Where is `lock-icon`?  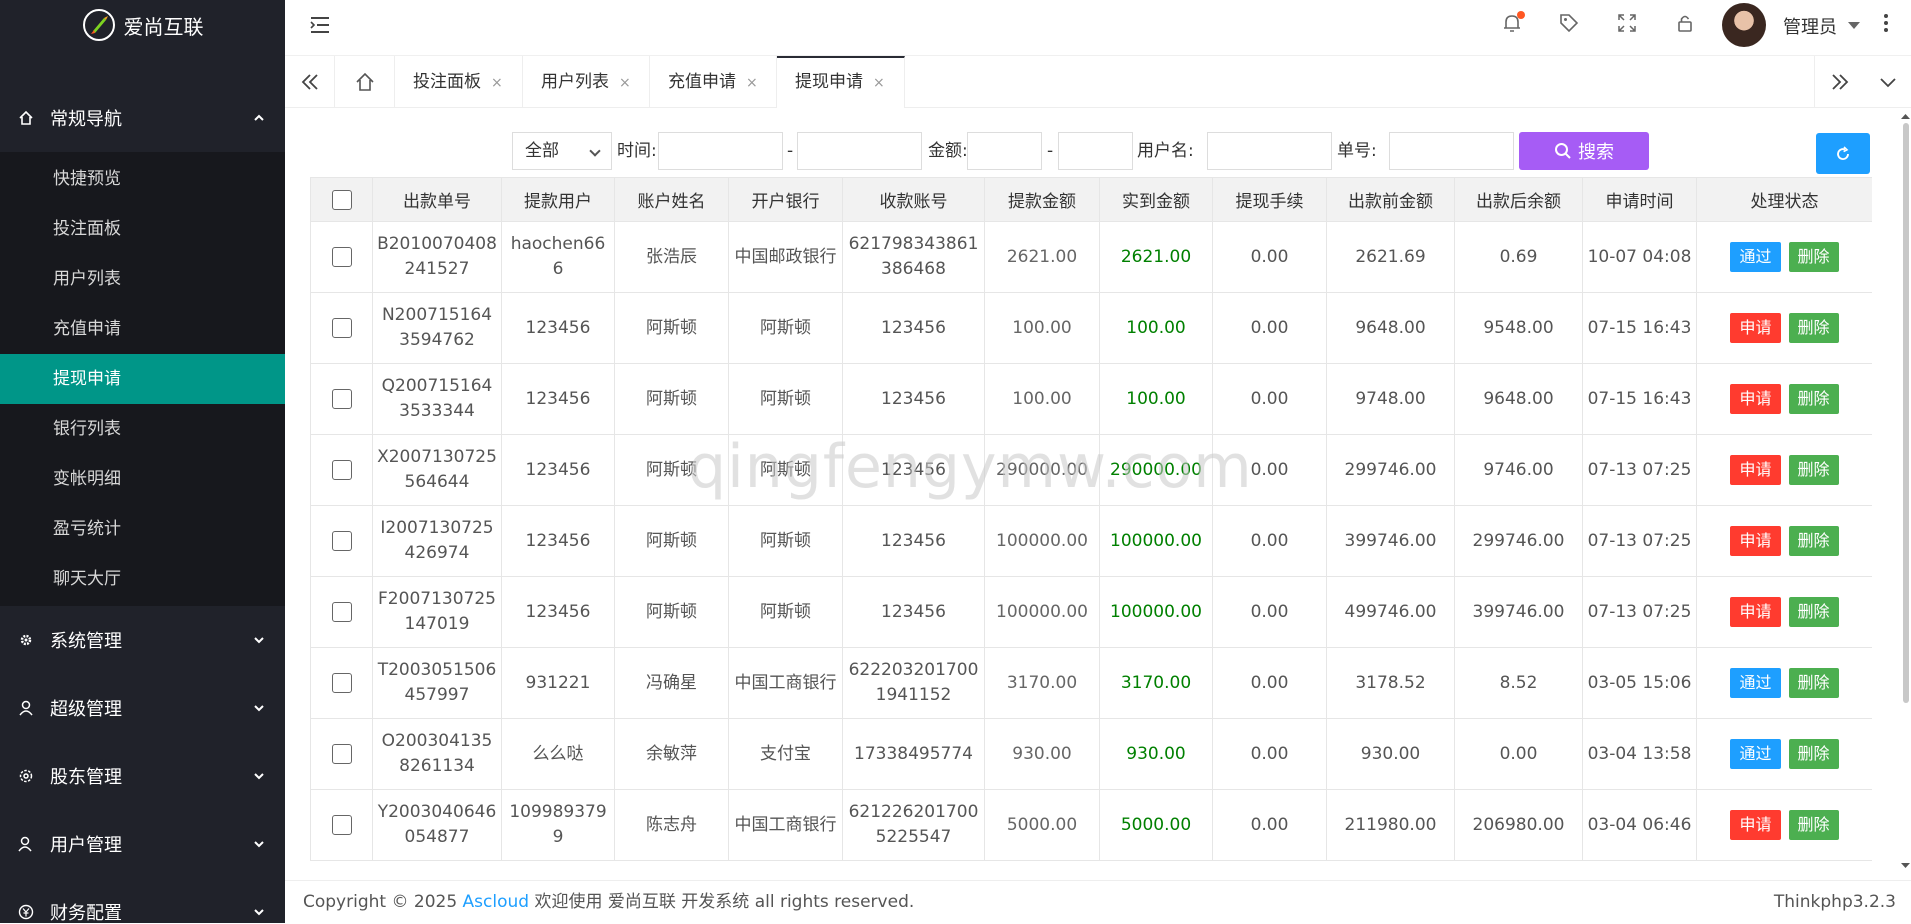 lock-icon is located at coordinates (1685, 23).